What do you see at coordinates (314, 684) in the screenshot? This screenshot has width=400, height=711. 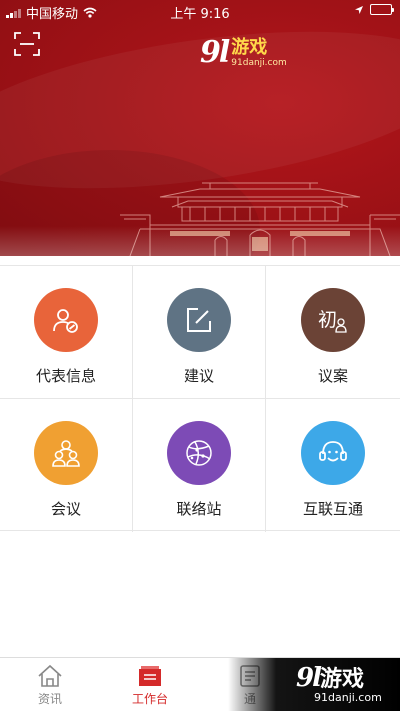 I see `site-watermark: 9l游戏 91danji.com` at bounding box center [314, 684].